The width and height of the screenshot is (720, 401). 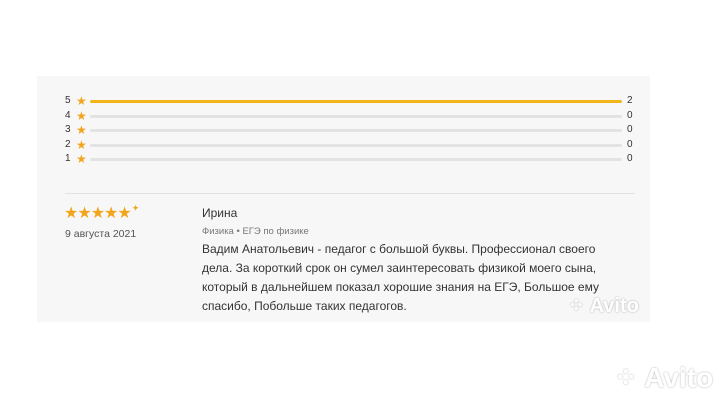 I want to click on rating-bar-fill, so click(x=356, y=101).